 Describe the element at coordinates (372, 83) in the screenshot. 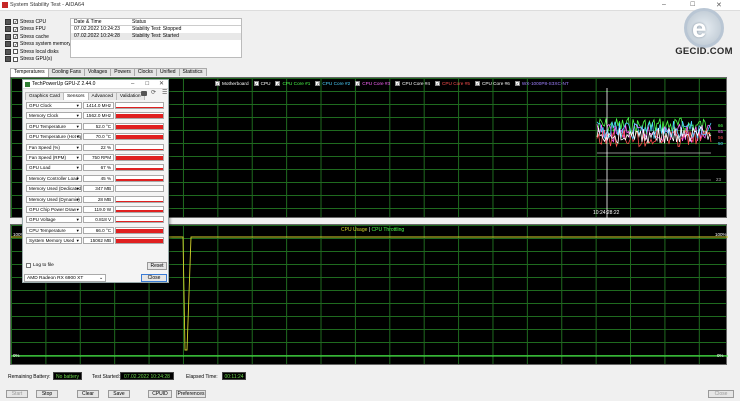

I see `legend-item: ✓ CPU Core #3` at that location.